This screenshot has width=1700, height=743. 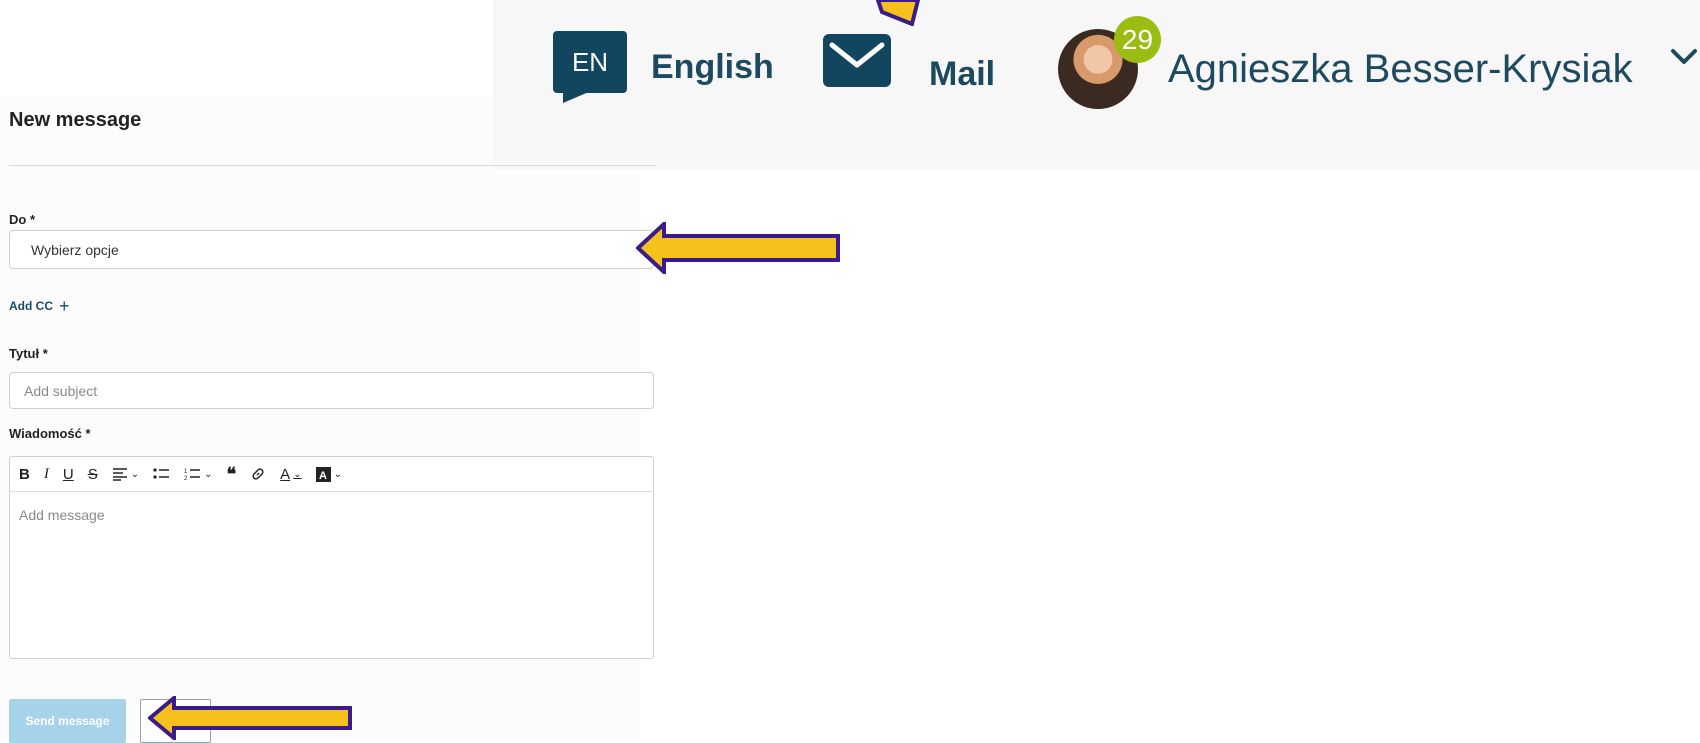 What do you see at coordinates (962, 74) in the screenshot?
I see `mail-label: Mail` at bounding box center [962, 74].